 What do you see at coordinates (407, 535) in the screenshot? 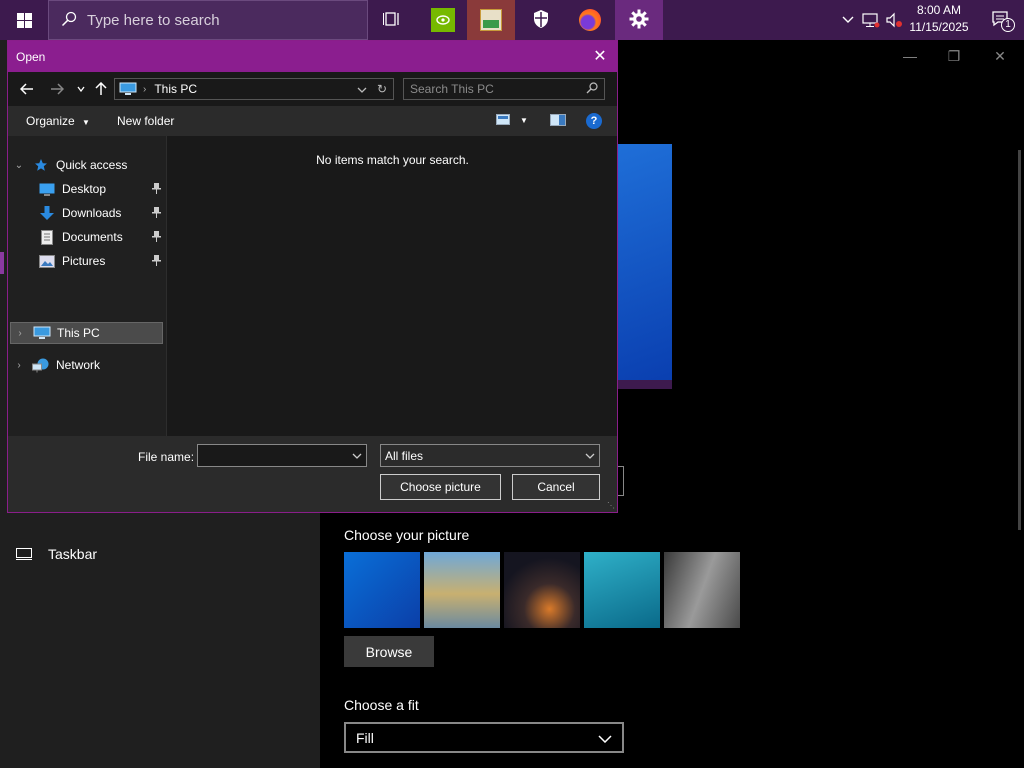
I see `choose-picture-heading: Choose your picture` at bounding box center [407, 535].